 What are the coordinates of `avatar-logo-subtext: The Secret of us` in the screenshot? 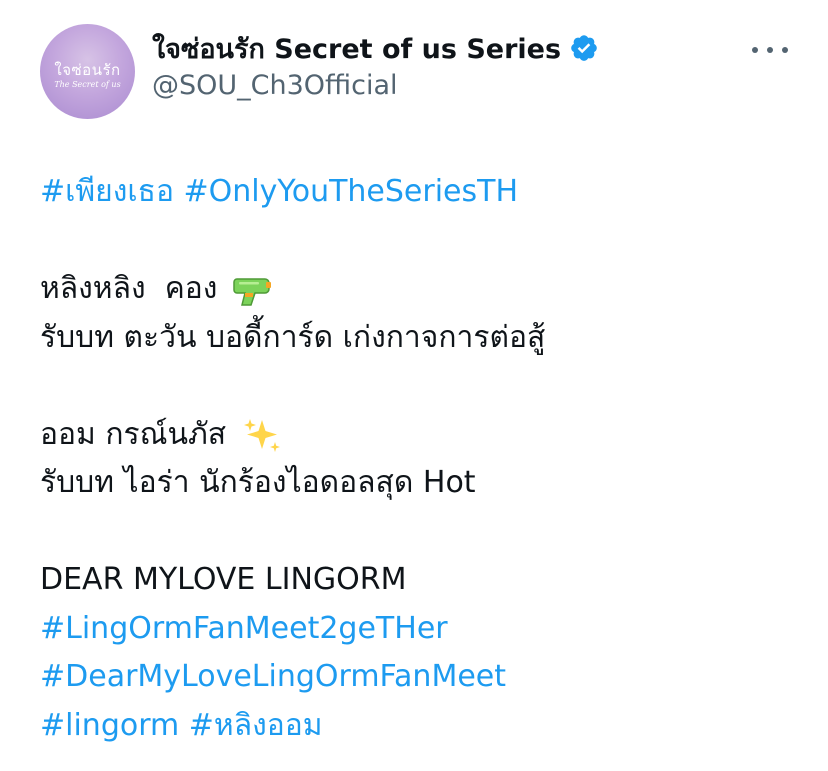 It's located at (87, 84).